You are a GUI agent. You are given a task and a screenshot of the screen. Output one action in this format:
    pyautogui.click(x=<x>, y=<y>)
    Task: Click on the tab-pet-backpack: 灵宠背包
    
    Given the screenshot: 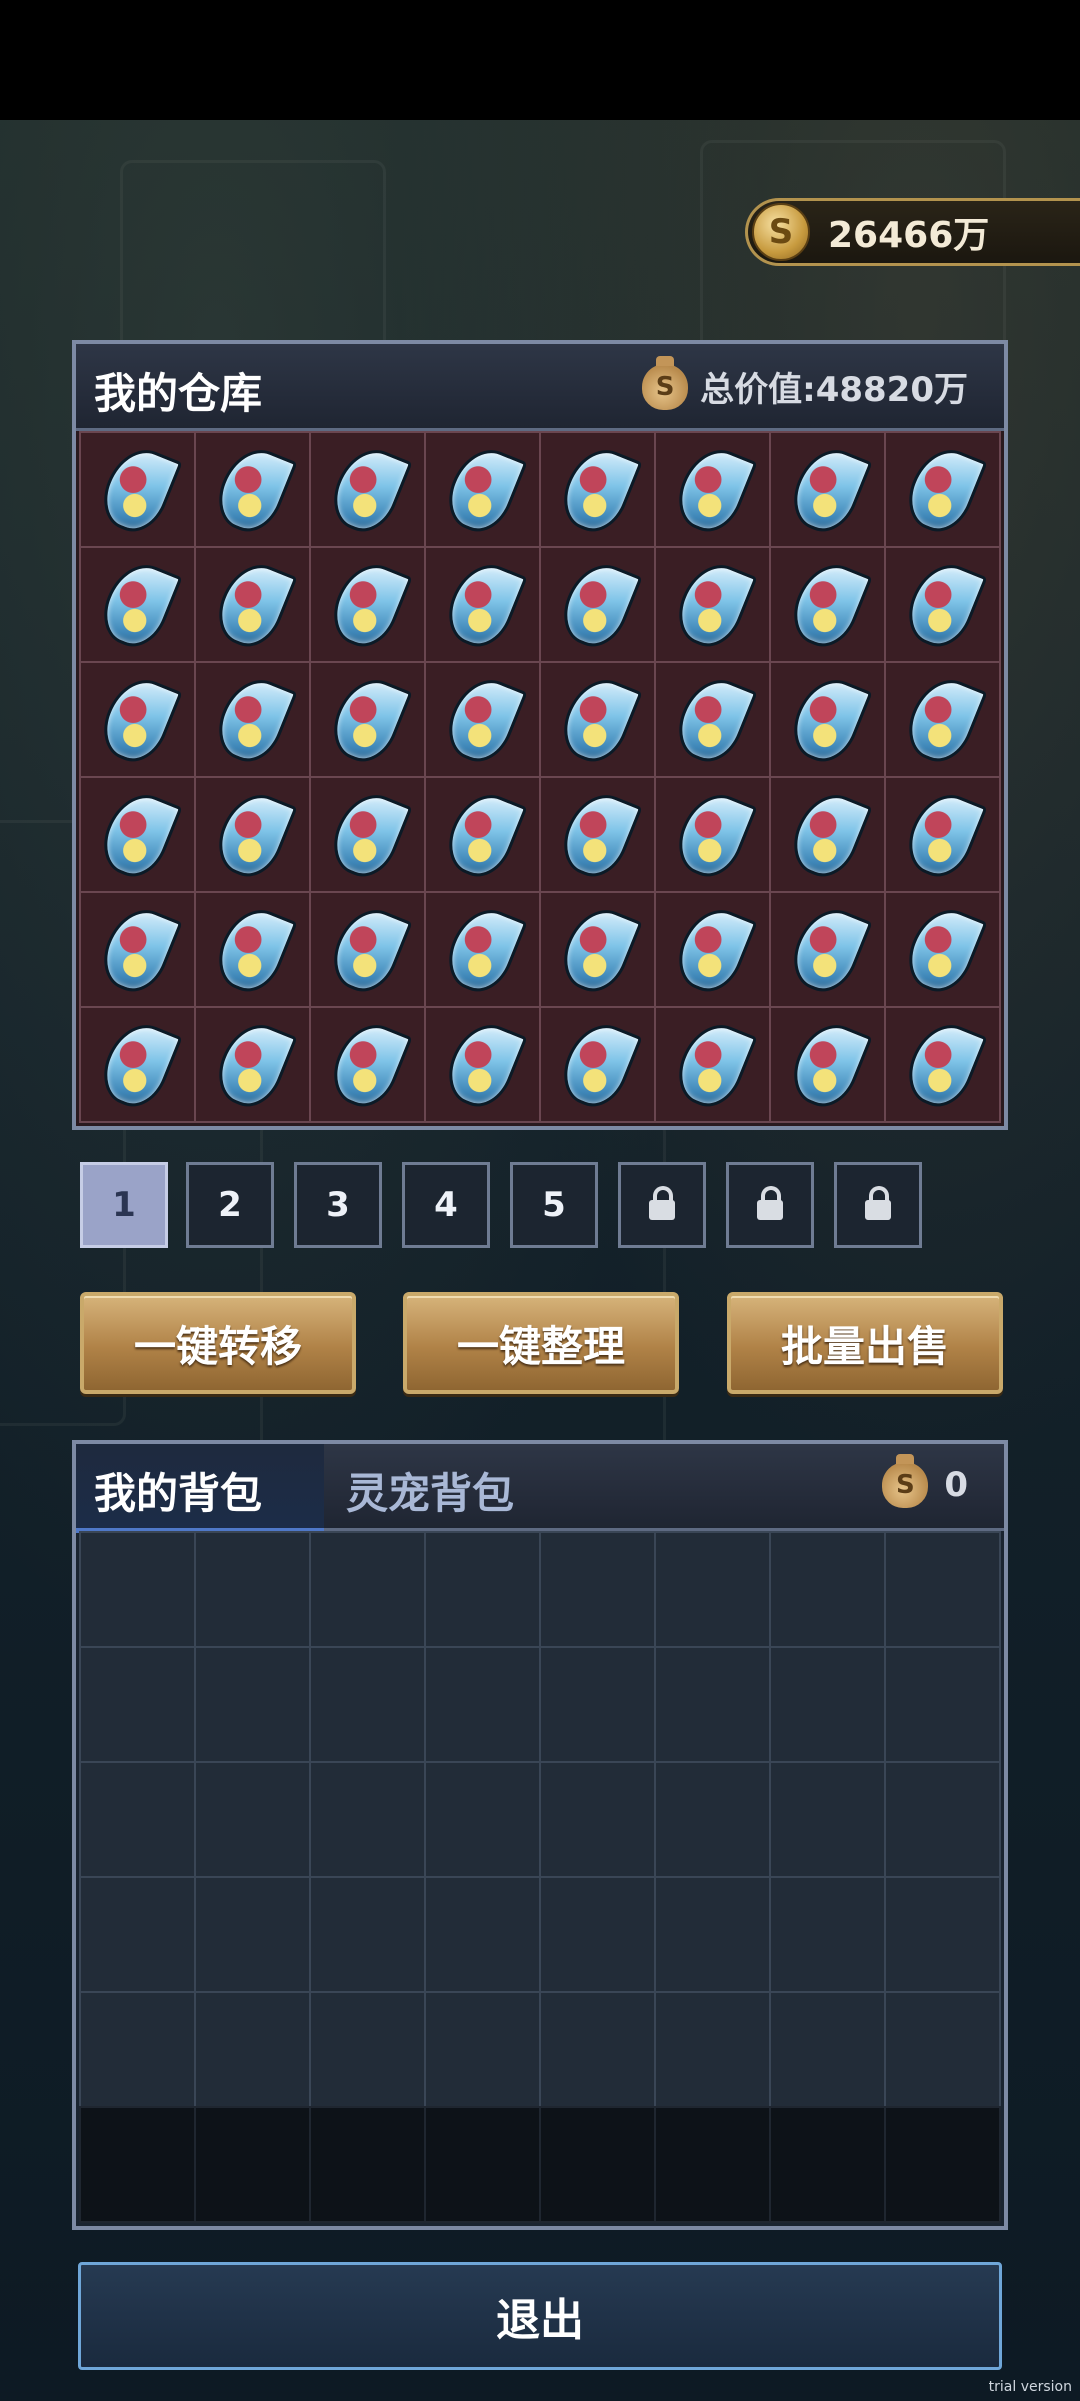 What is the action you would take?
    pyautogui.click(x=430, y=1490)
    